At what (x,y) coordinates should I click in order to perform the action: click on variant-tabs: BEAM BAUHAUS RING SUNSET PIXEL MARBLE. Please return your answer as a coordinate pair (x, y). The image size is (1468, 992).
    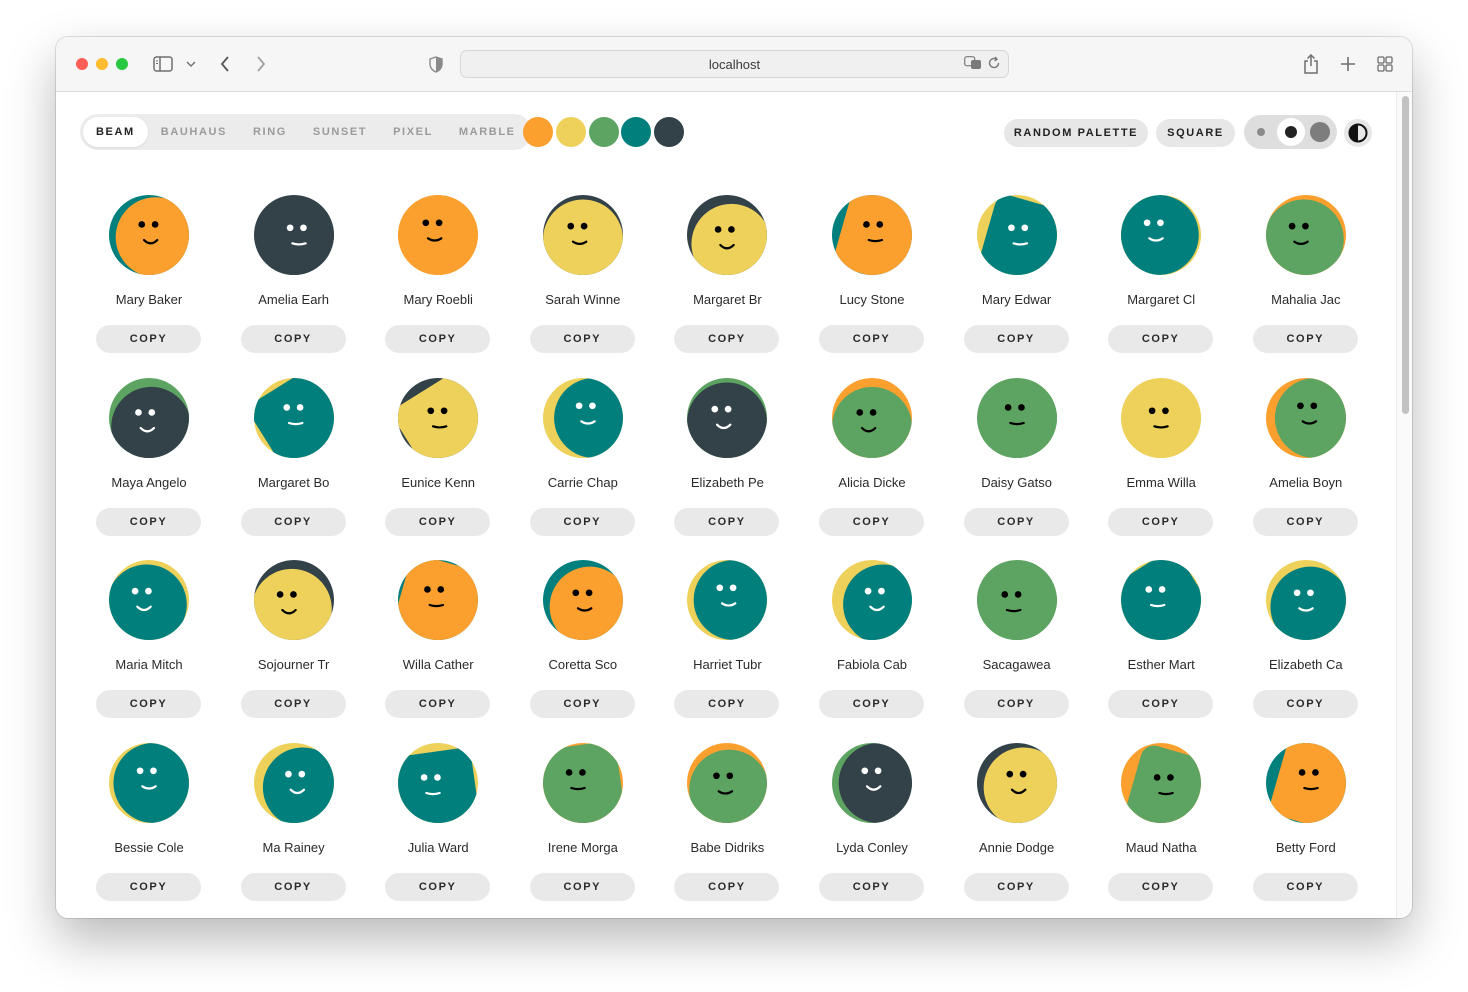
    Looking at the image, I should click on (306, 132).